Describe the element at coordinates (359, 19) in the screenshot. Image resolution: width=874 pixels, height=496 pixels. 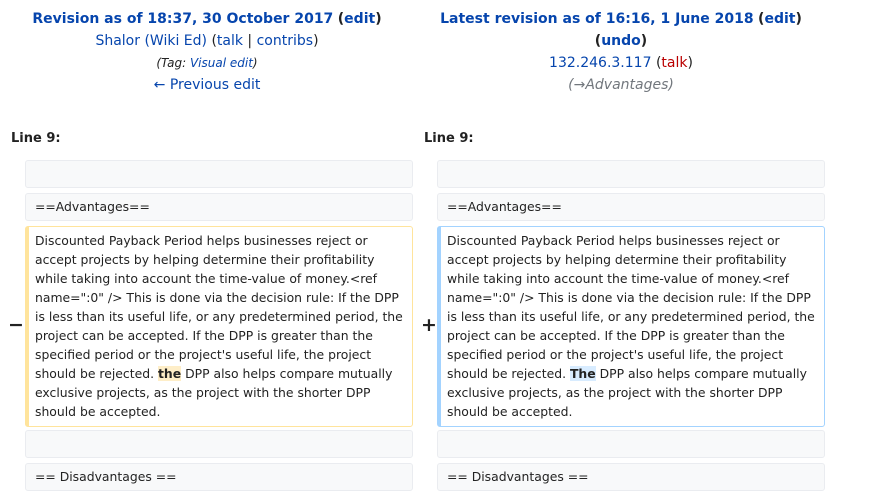
I see `old-revision-edit-link: edit` at that location.